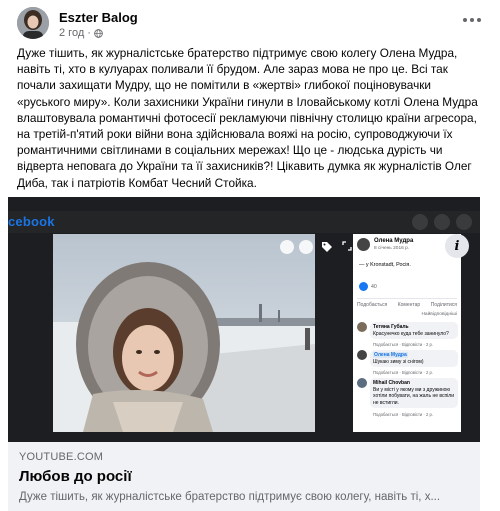 This screenshot has width=500, height=511. What do you see at coordinates (306, 247) in the screenshot?
I see `zoom-out-icon` at bounding box center [306, 247].